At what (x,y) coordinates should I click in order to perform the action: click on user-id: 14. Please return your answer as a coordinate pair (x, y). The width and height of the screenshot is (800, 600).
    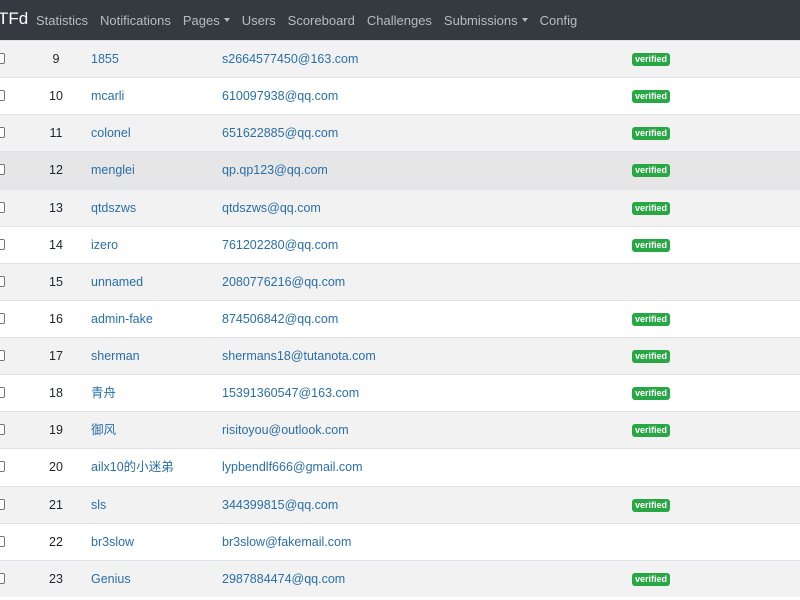
    Looking at the image, I should click on (56, 244).